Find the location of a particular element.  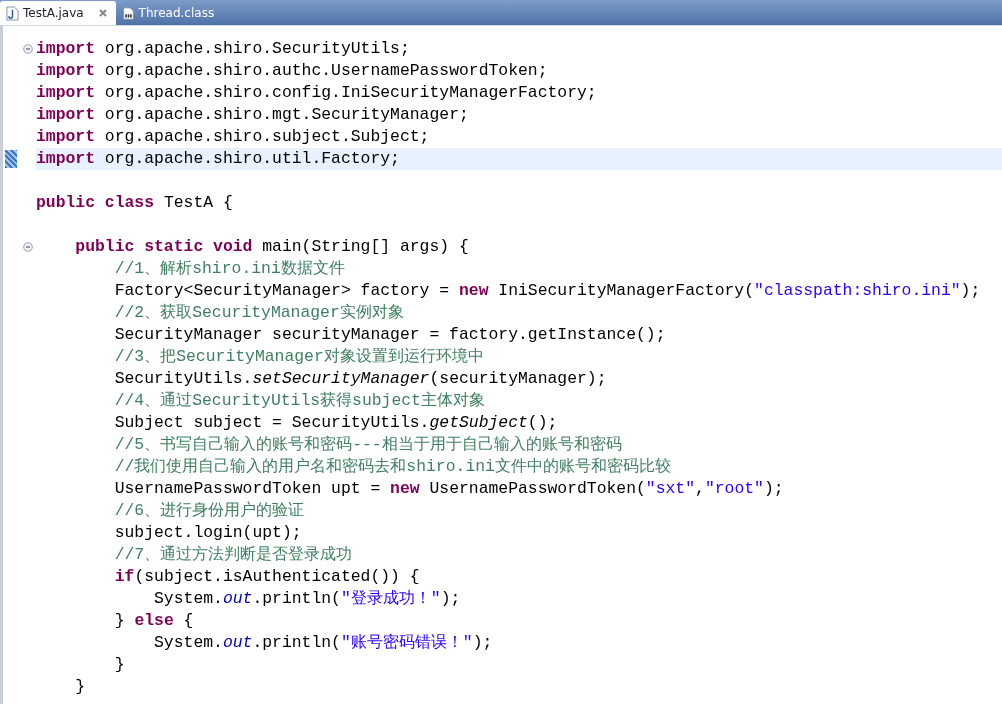

code-line: public static void main(String[] args) { is located at coordinates (271, 247).